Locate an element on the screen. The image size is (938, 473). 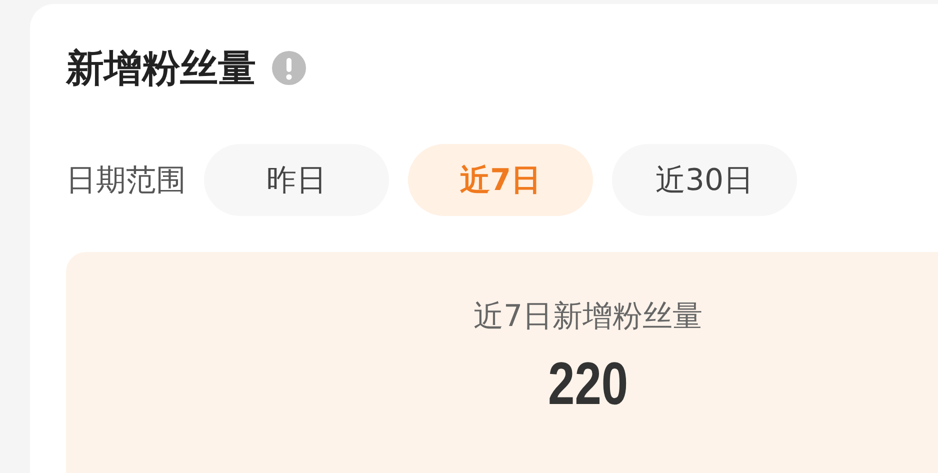
summary-value: 220 is located at coordinates (588, 384).